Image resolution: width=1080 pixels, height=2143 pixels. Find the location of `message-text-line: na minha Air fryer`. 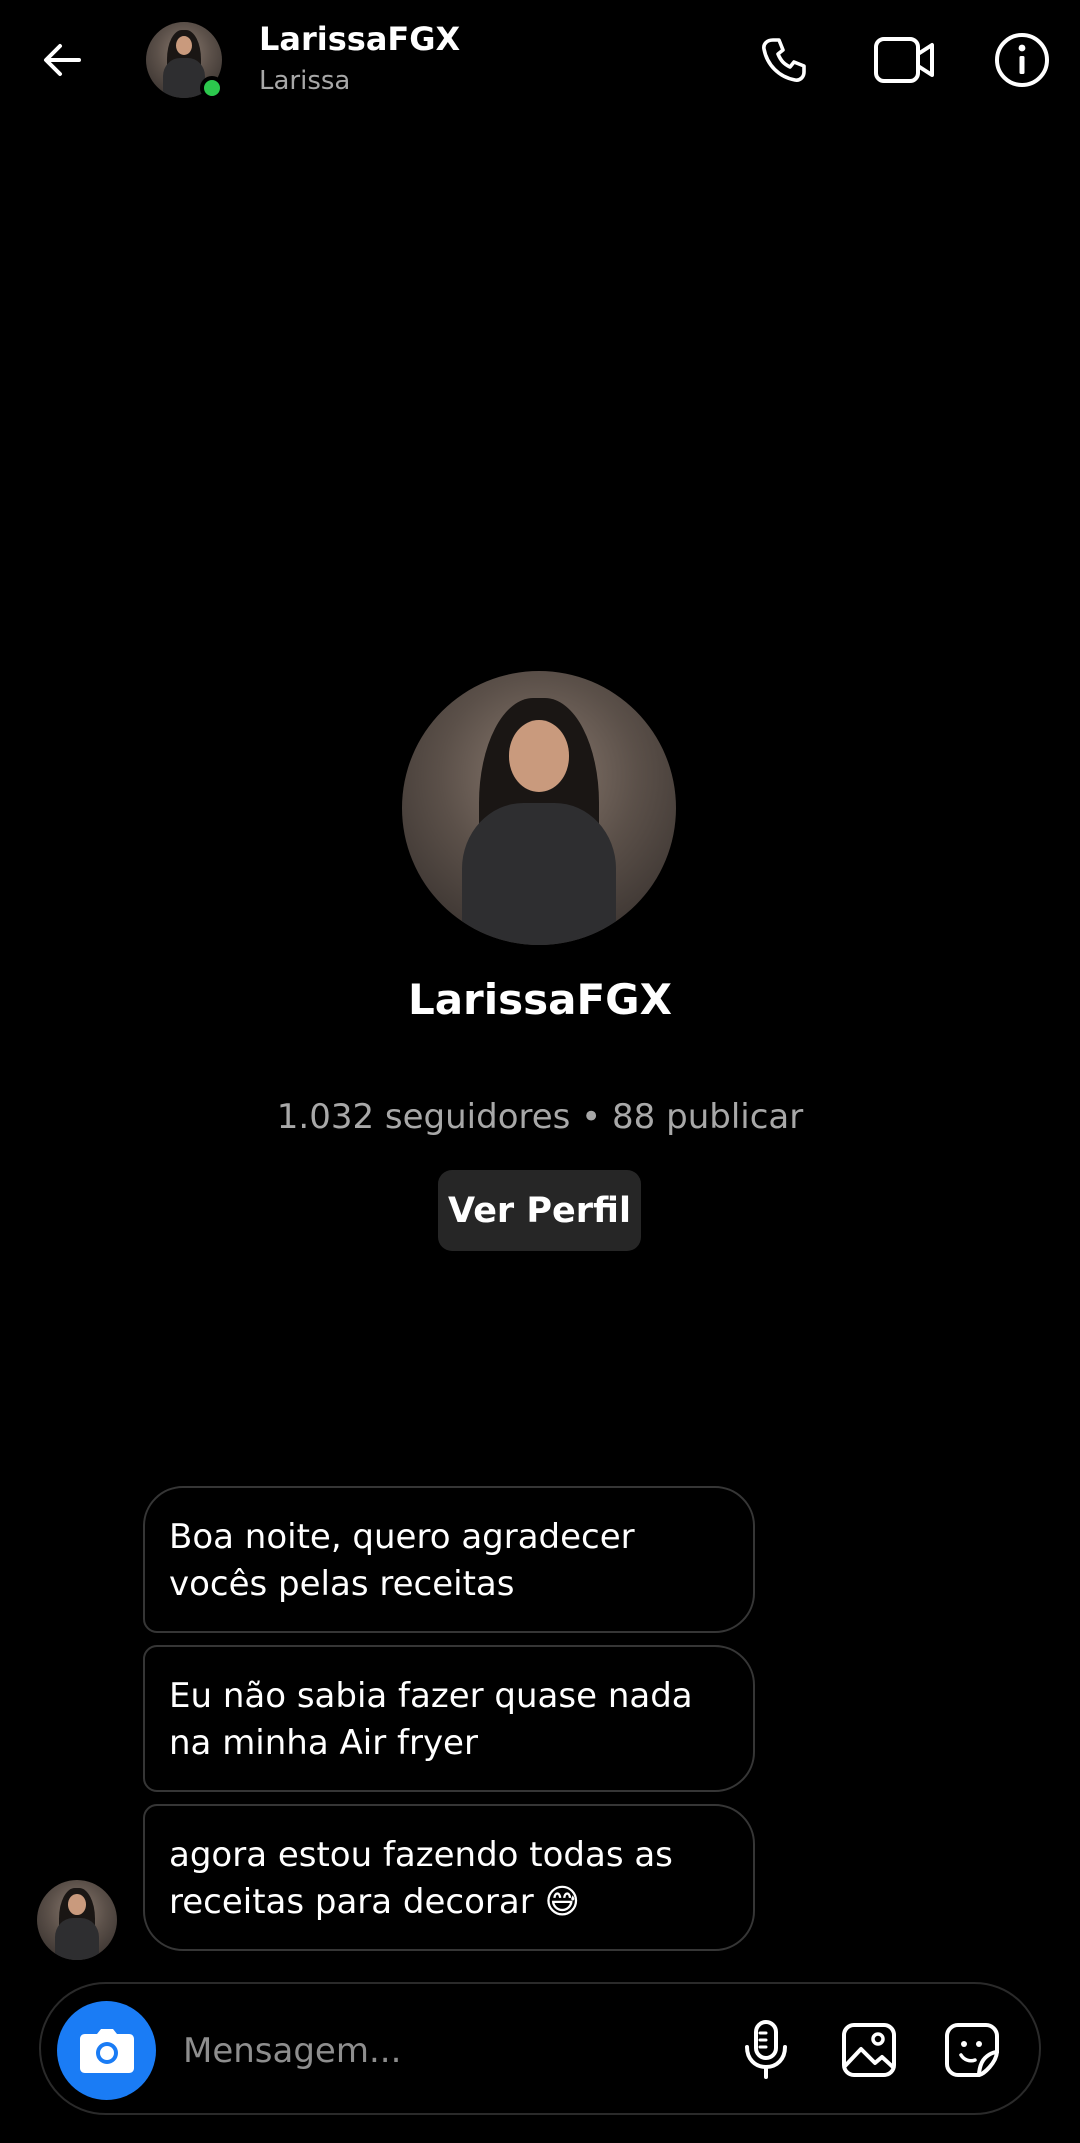

message-text-line: na minha Air fryer is located at coordinates (323, 1743).